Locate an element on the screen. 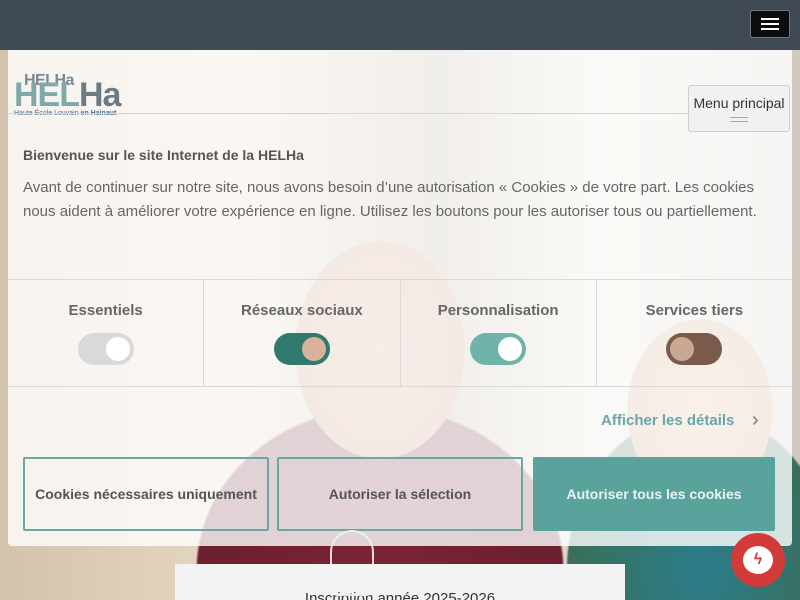 The height and width of the screenshot is (600, 800). category-reseaux-sociaux: Réseaux sociaux is located at coordinates (302, 333).